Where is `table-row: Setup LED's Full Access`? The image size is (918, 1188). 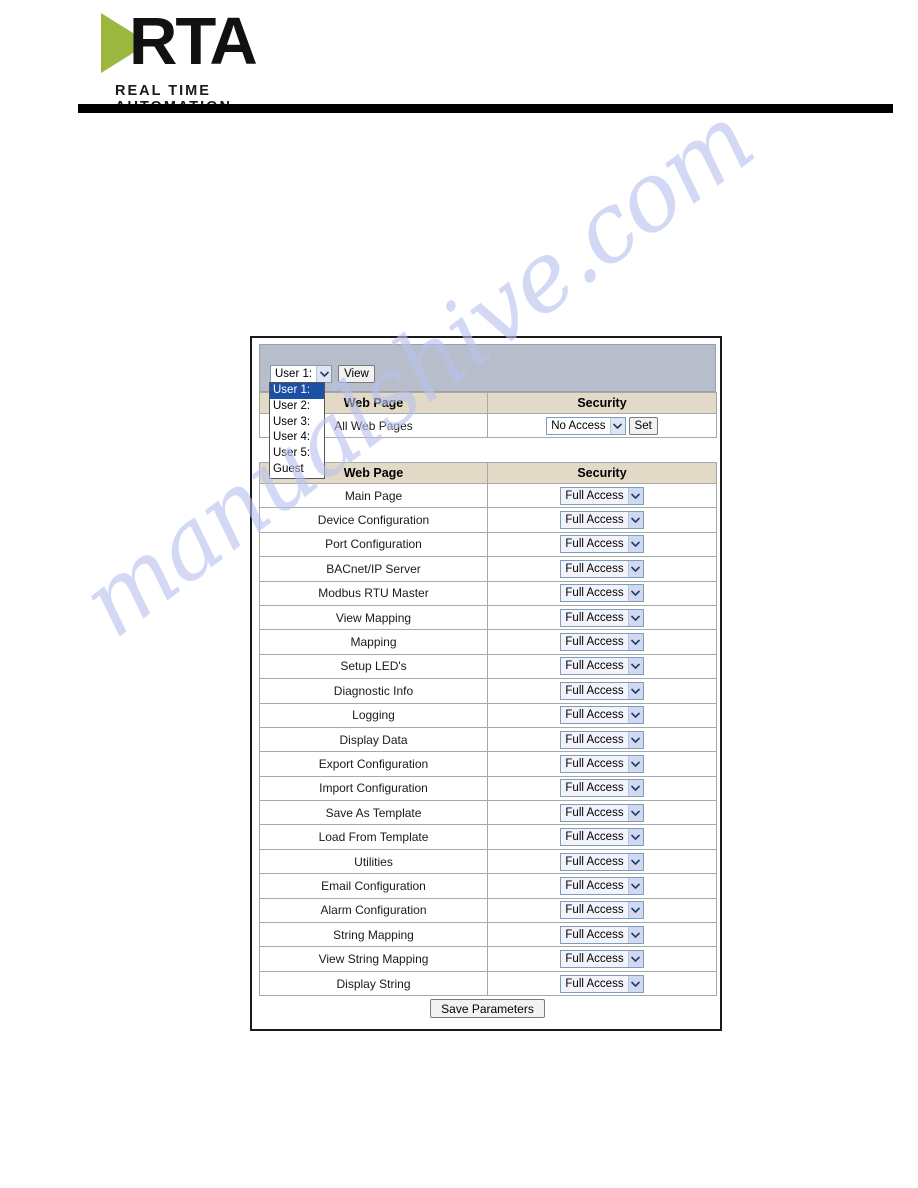 table-row: Setup LED's Full Access is located at coordinates (488, 666).